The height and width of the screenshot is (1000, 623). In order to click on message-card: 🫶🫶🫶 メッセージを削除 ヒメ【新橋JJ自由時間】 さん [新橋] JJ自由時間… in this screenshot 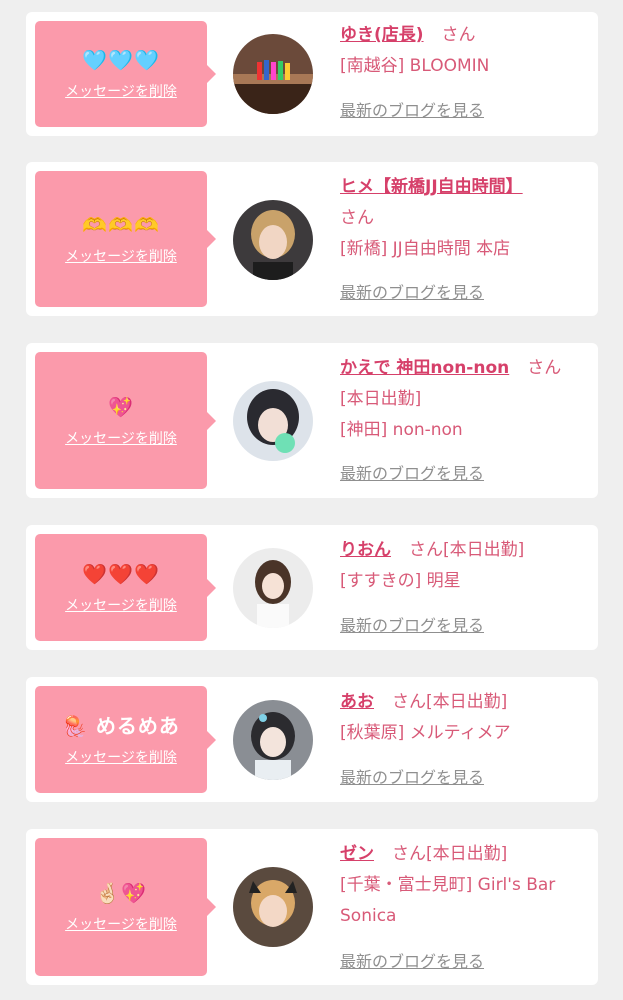, I will do `click(312, 239)`.